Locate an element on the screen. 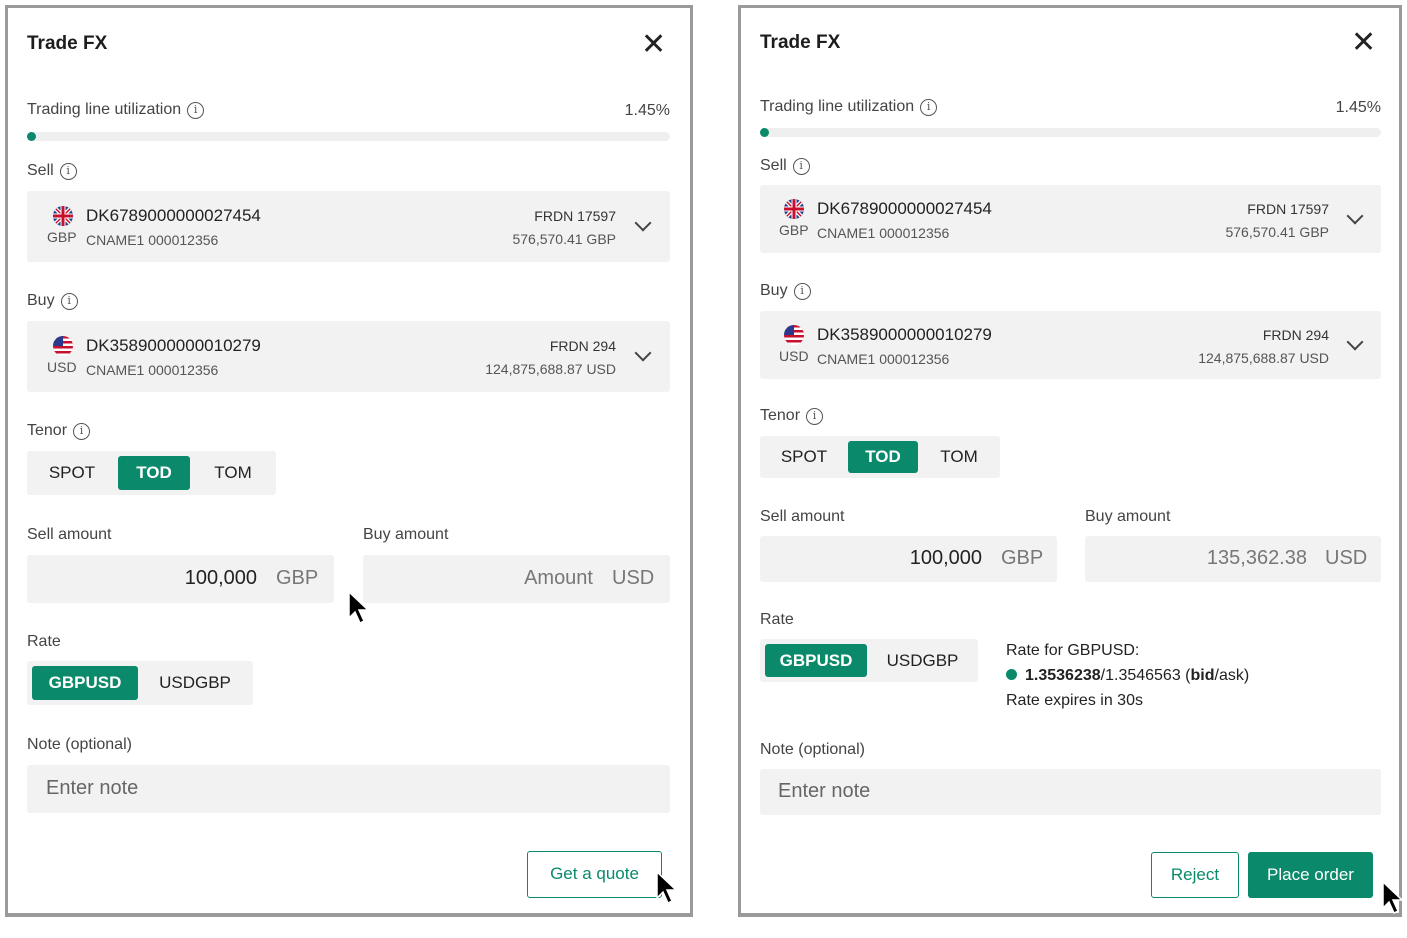  buy-amount-placeholder: Amount is located at coordinates (558, 578).